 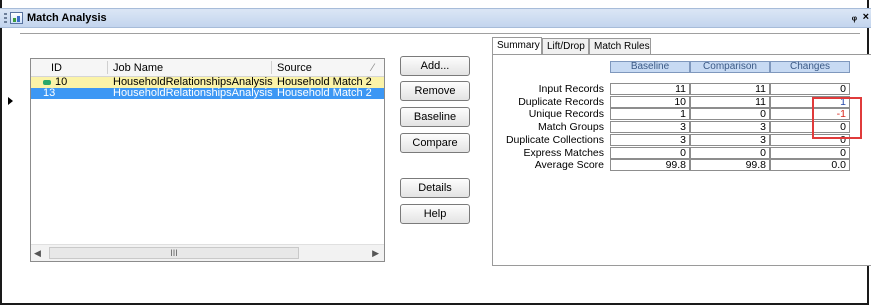 I want to click on column-header-changes: Changes, so click(x=810, y=67).